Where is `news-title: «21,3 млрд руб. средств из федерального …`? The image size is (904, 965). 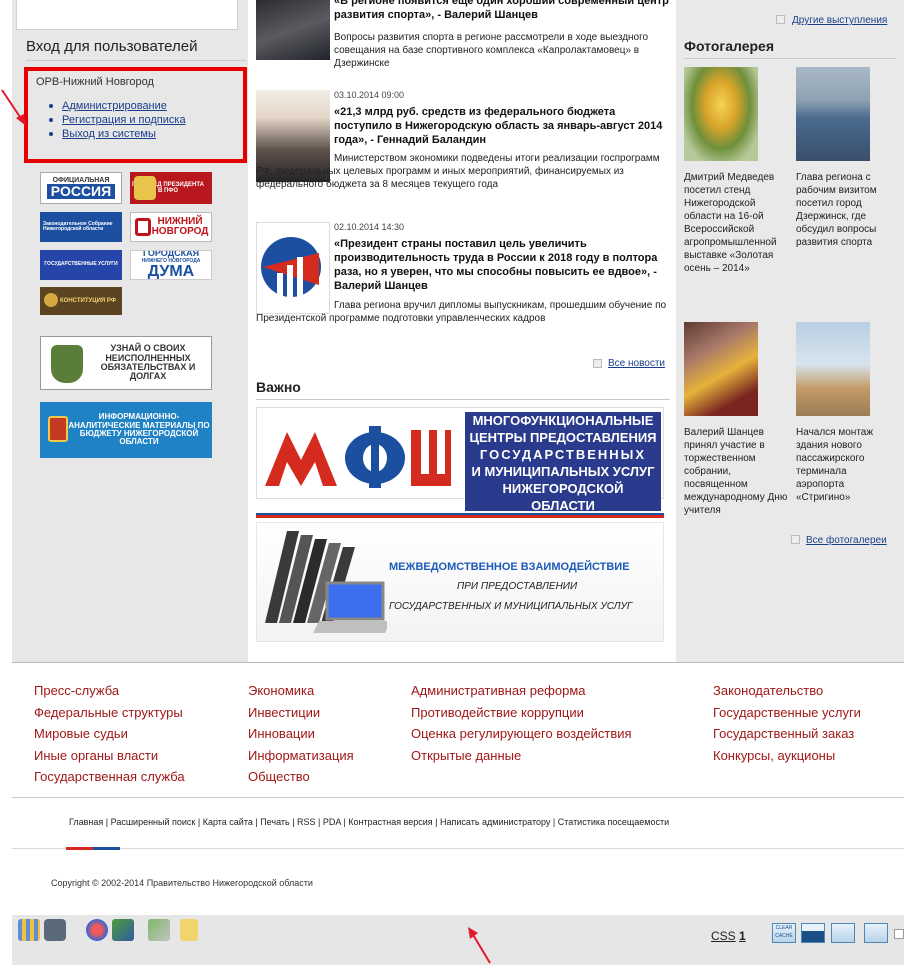
news-title: «21,3 млрд руб. средств из федерального … is located at coordinates (502, 126).